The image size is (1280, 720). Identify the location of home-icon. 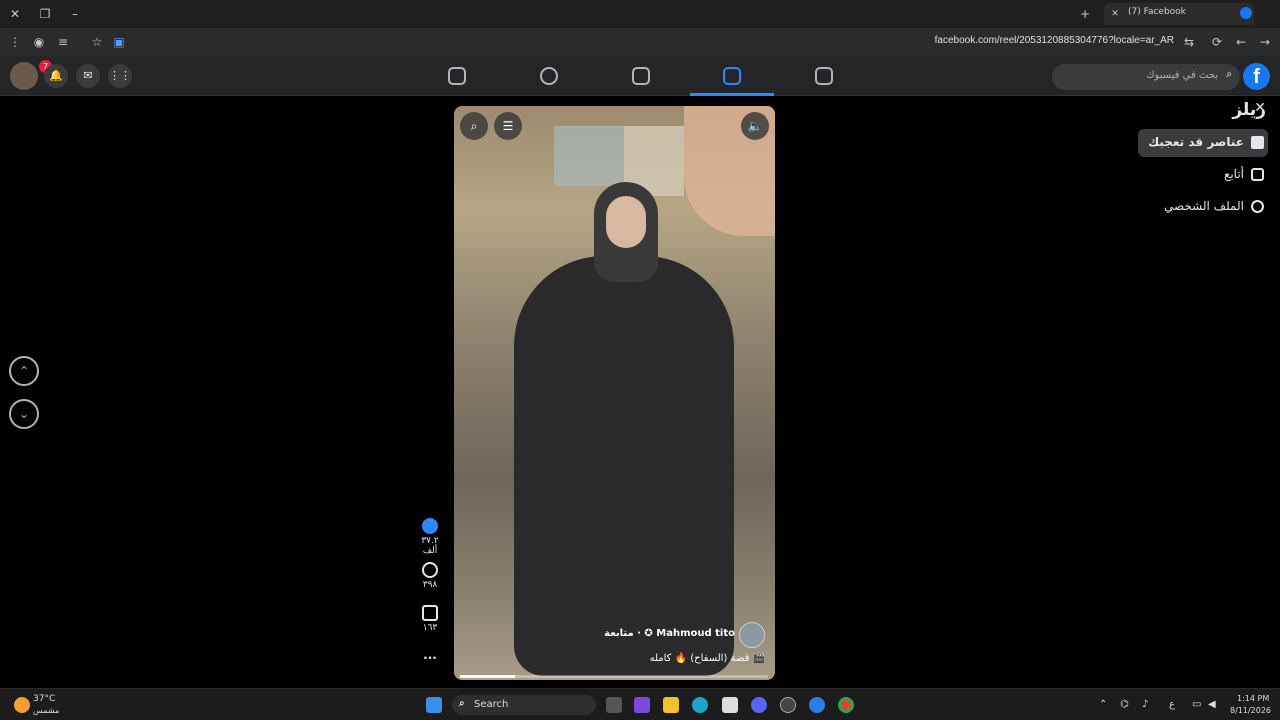
(824, 76).